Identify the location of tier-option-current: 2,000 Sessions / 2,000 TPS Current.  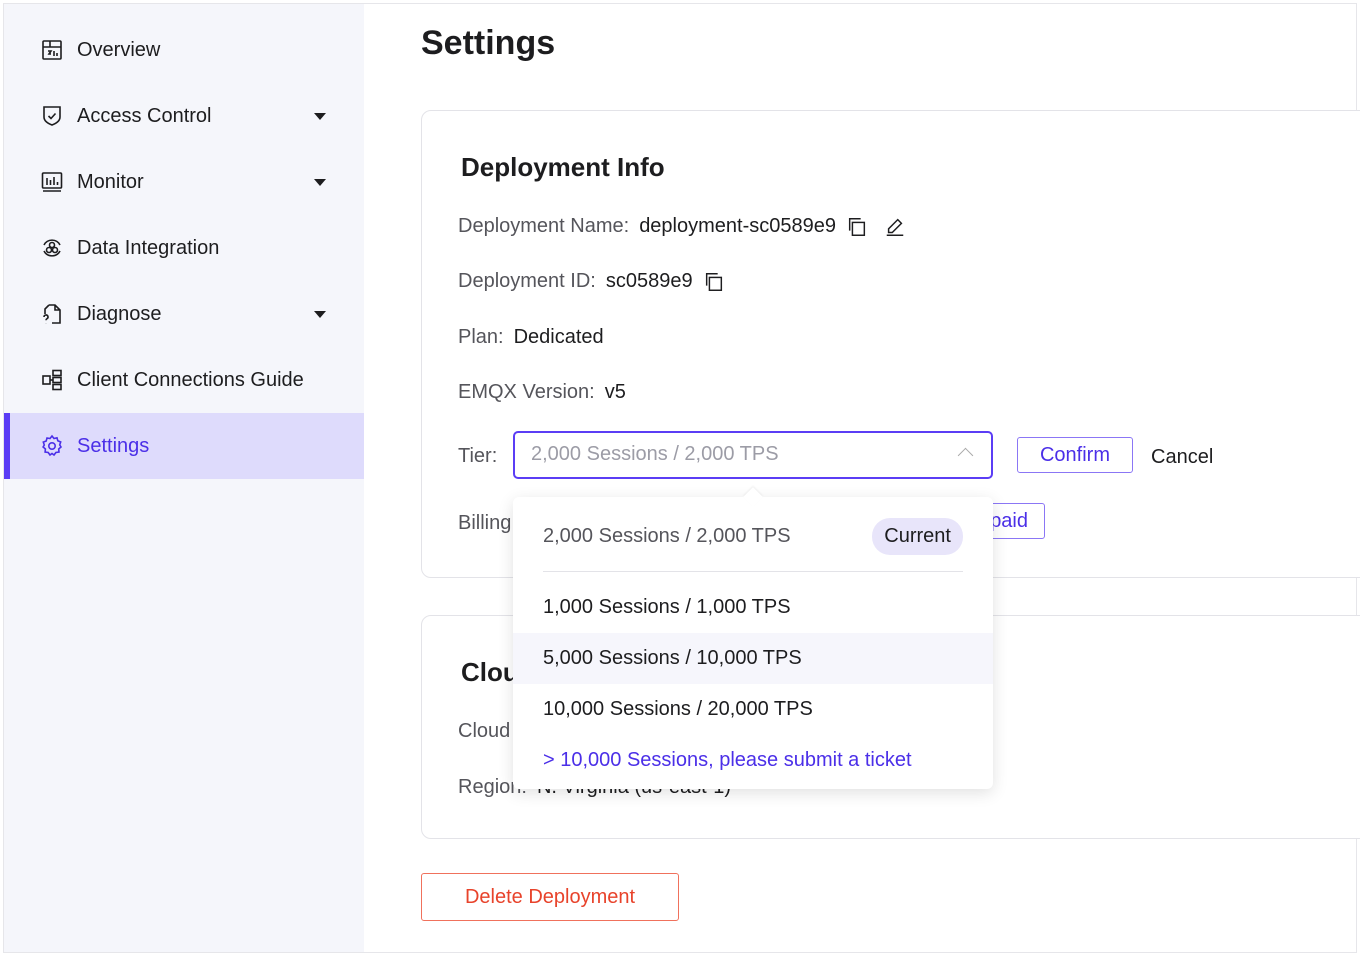
(753, 536).